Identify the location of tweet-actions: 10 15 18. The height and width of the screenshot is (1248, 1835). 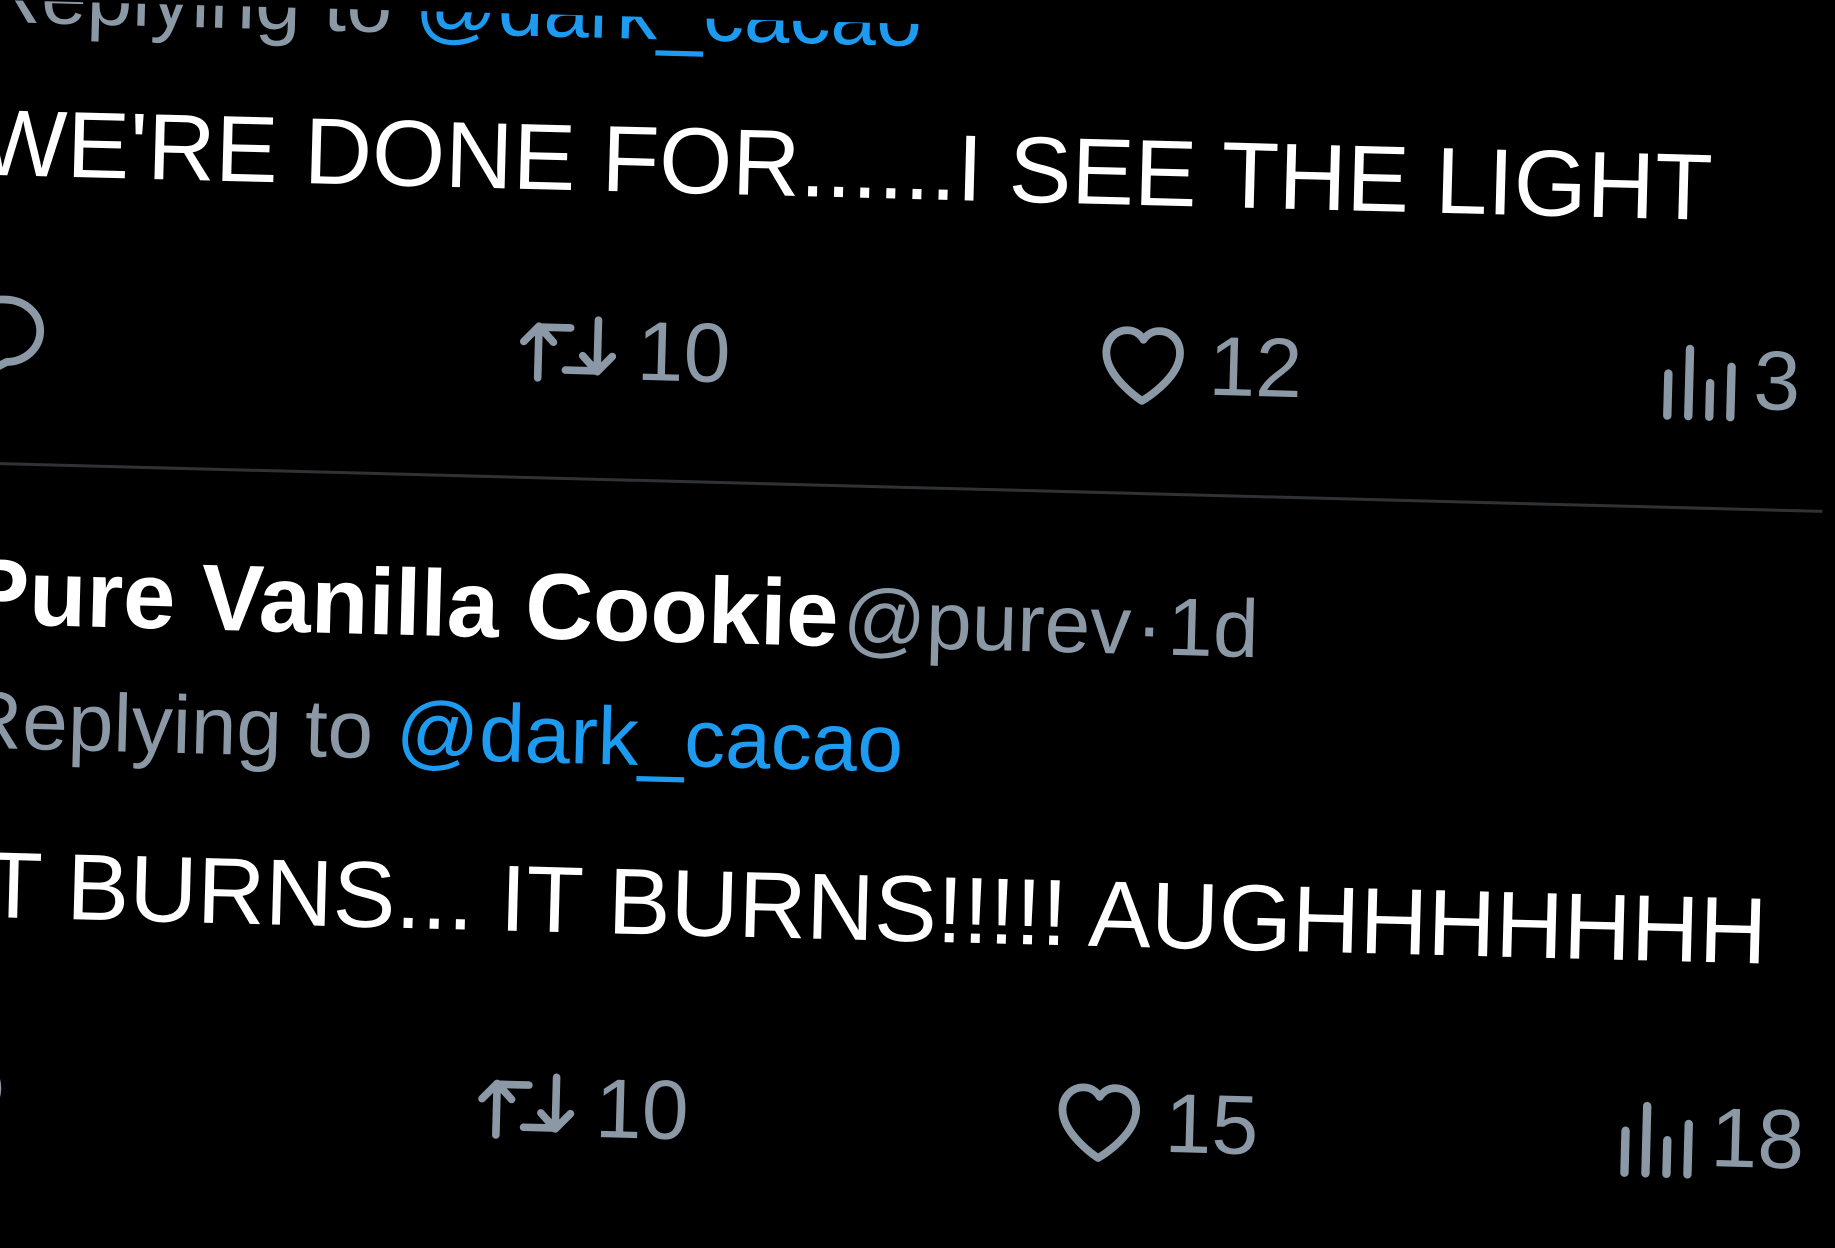
(917, 1124).